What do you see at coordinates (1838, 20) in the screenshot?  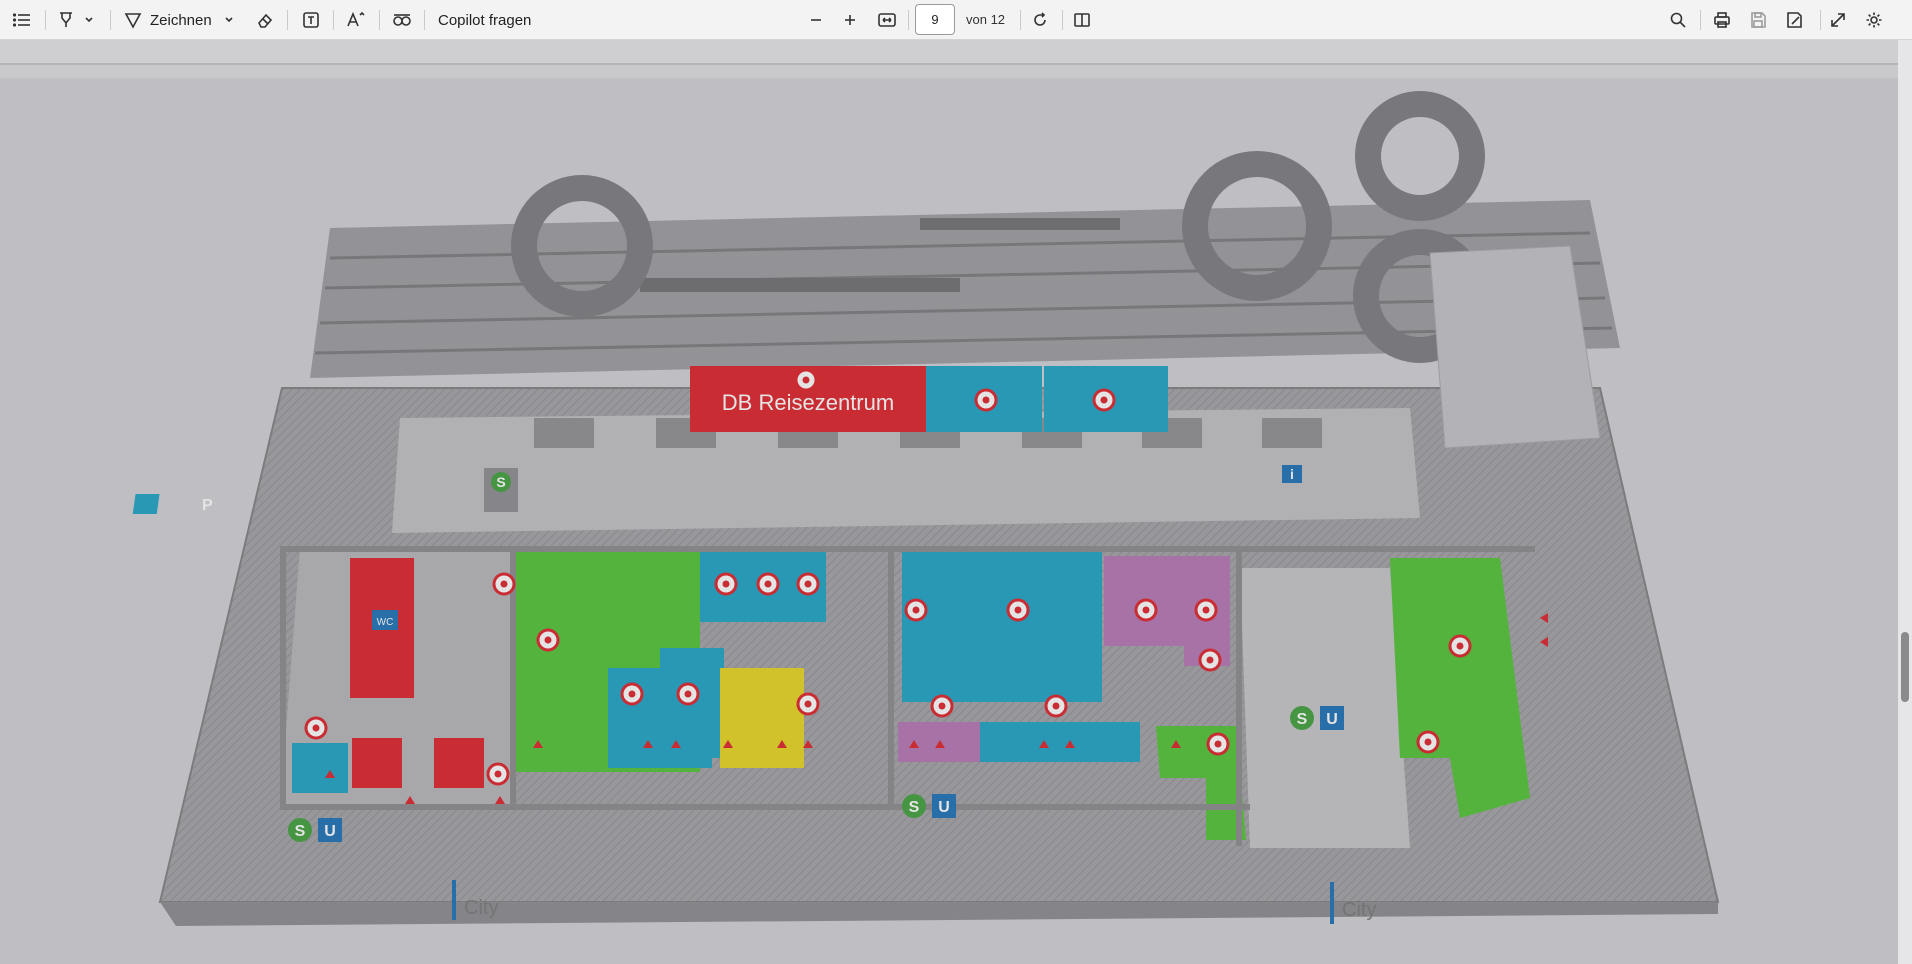 I see `expand-icon` at bounding box center [1838, 20].